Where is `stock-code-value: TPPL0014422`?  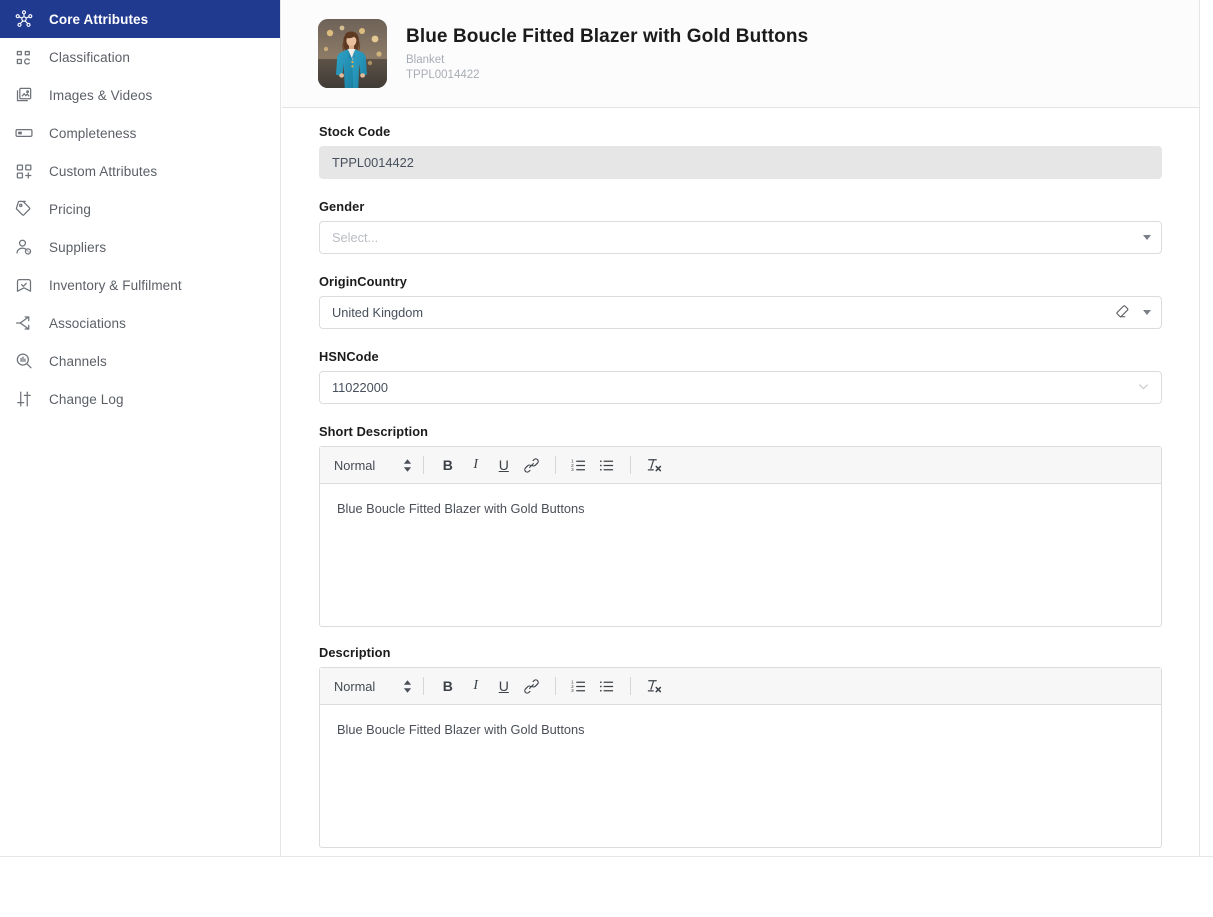
stock-code-value: TPPL0014422 is located at coordinates (373, 162).